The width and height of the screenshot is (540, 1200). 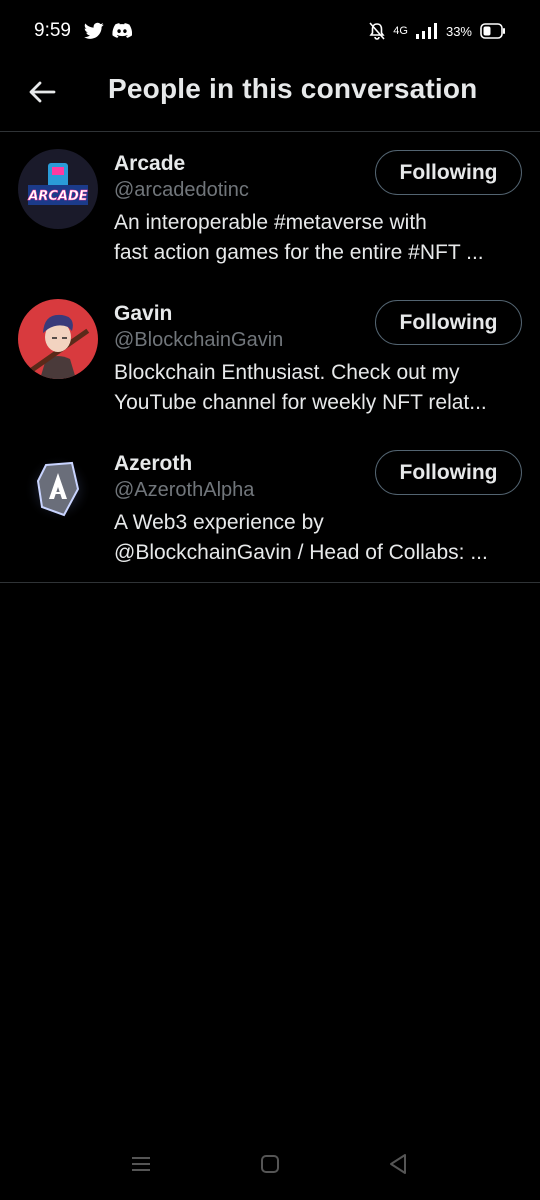 I want to click on back-icon, so click(x=398, y=1166).